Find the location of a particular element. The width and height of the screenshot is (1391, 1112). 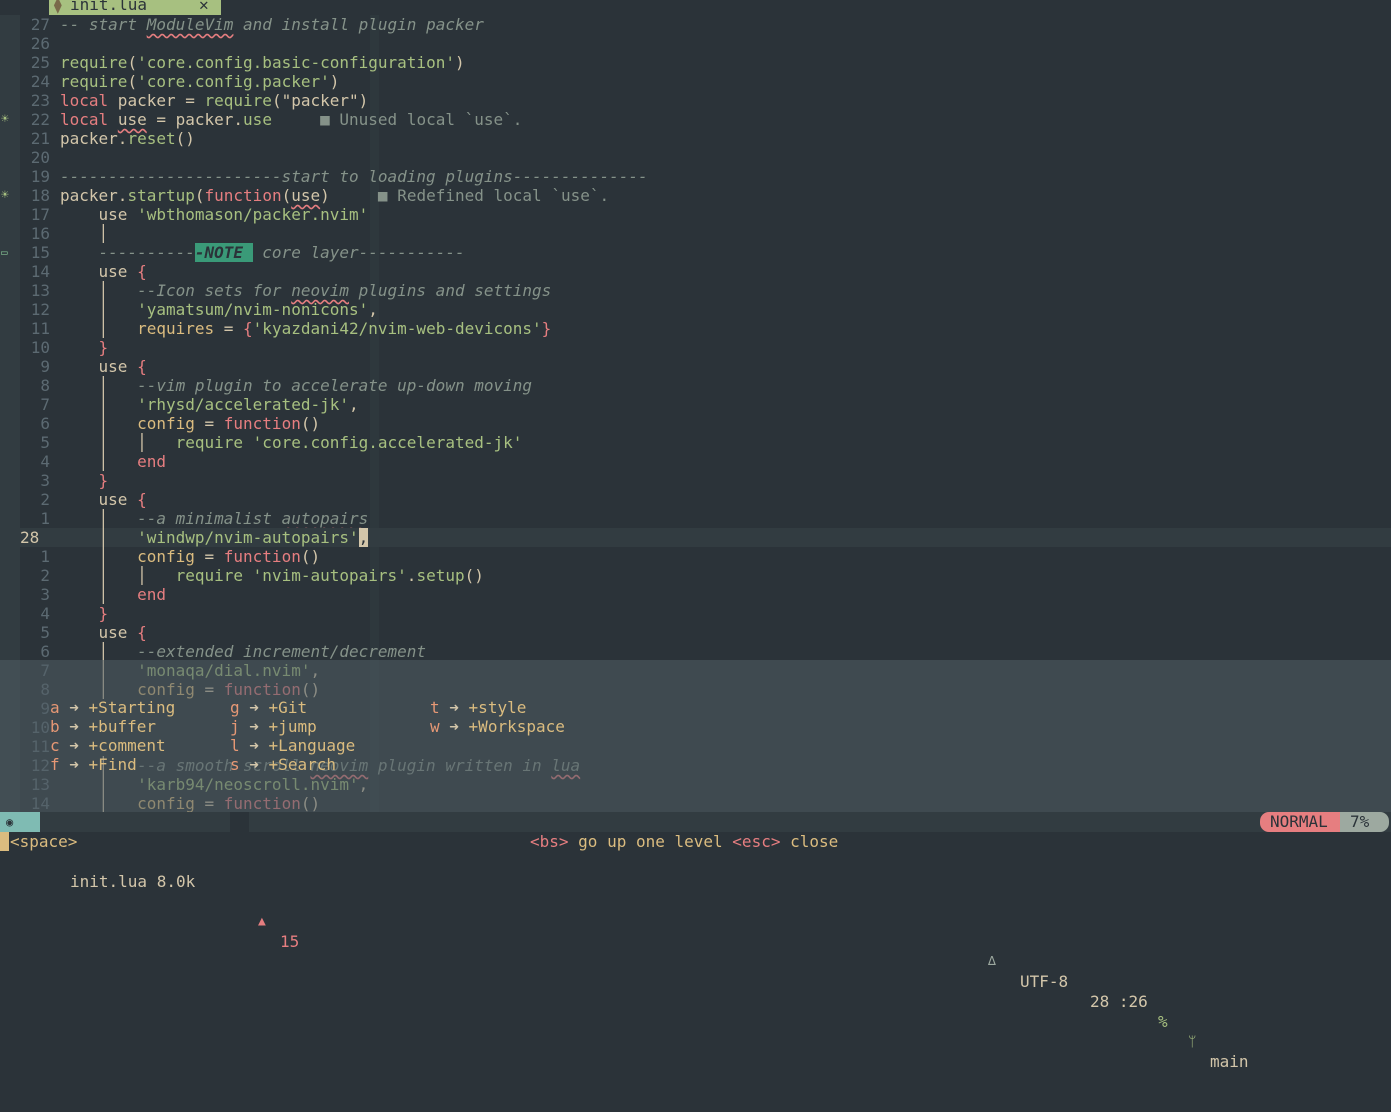

code-token: ("packer") is located at coordinates (320, 100).